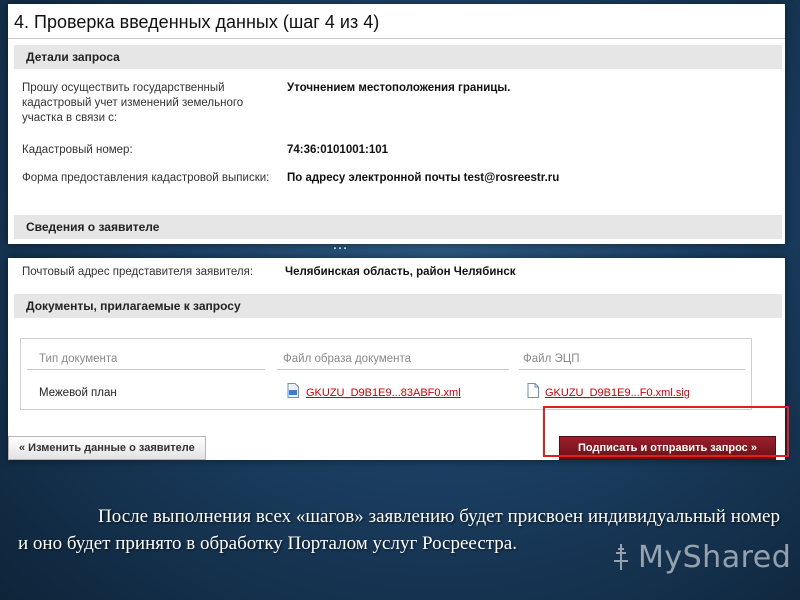  What do you see at coordinates (331, 22) in the screenshot?
I see `page-title-step: (шаг 4 из 4)` at bounding box center [331, 22].